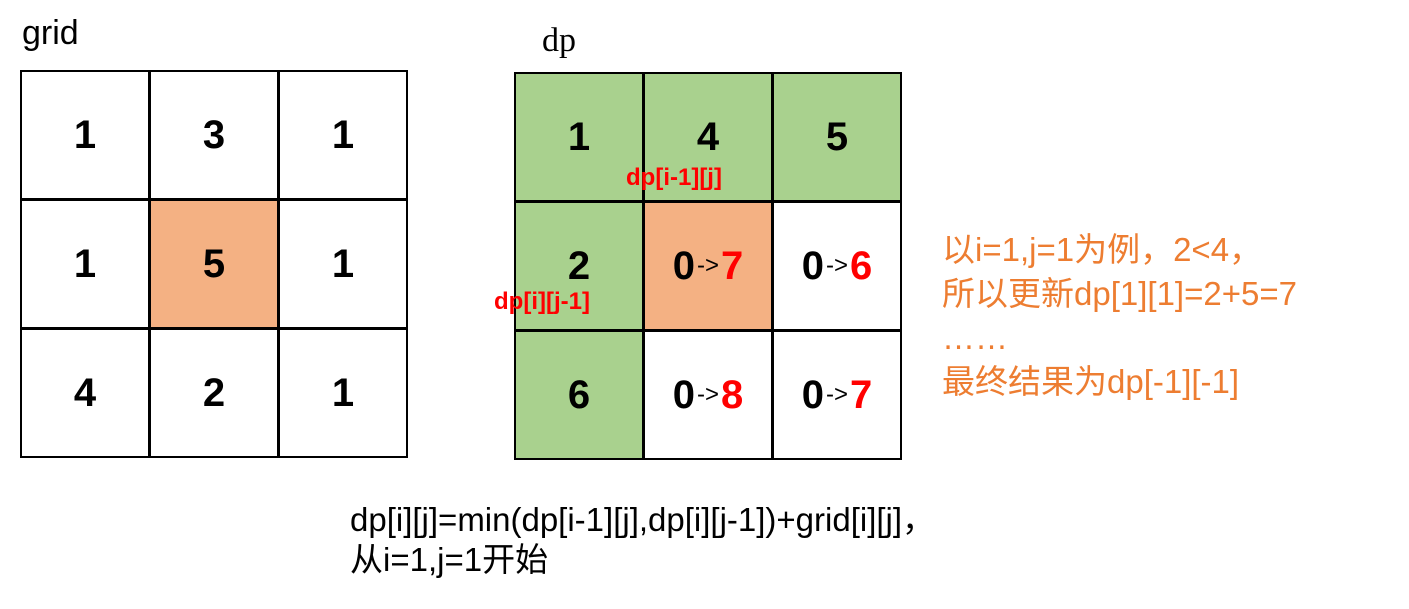 This screenshot has height=609, width=1409. I want to click on note-line: 所以更新dp[1][1]=2+5=7, so click(1119, 293).